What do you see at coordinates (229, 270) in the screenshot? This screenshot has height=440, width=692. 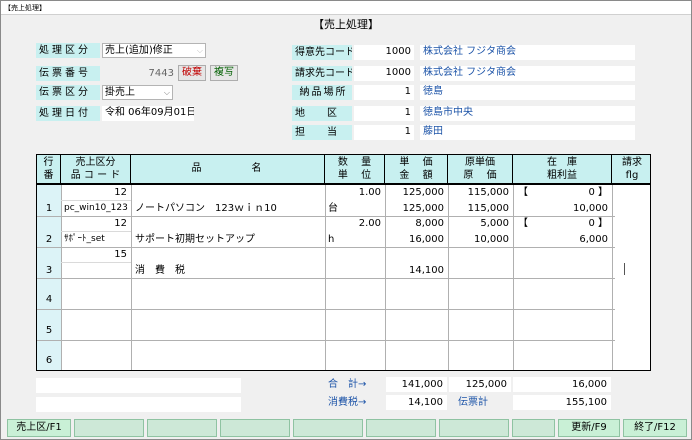 I see `row-name: 消 費 税` at bounding box center [229, 270].